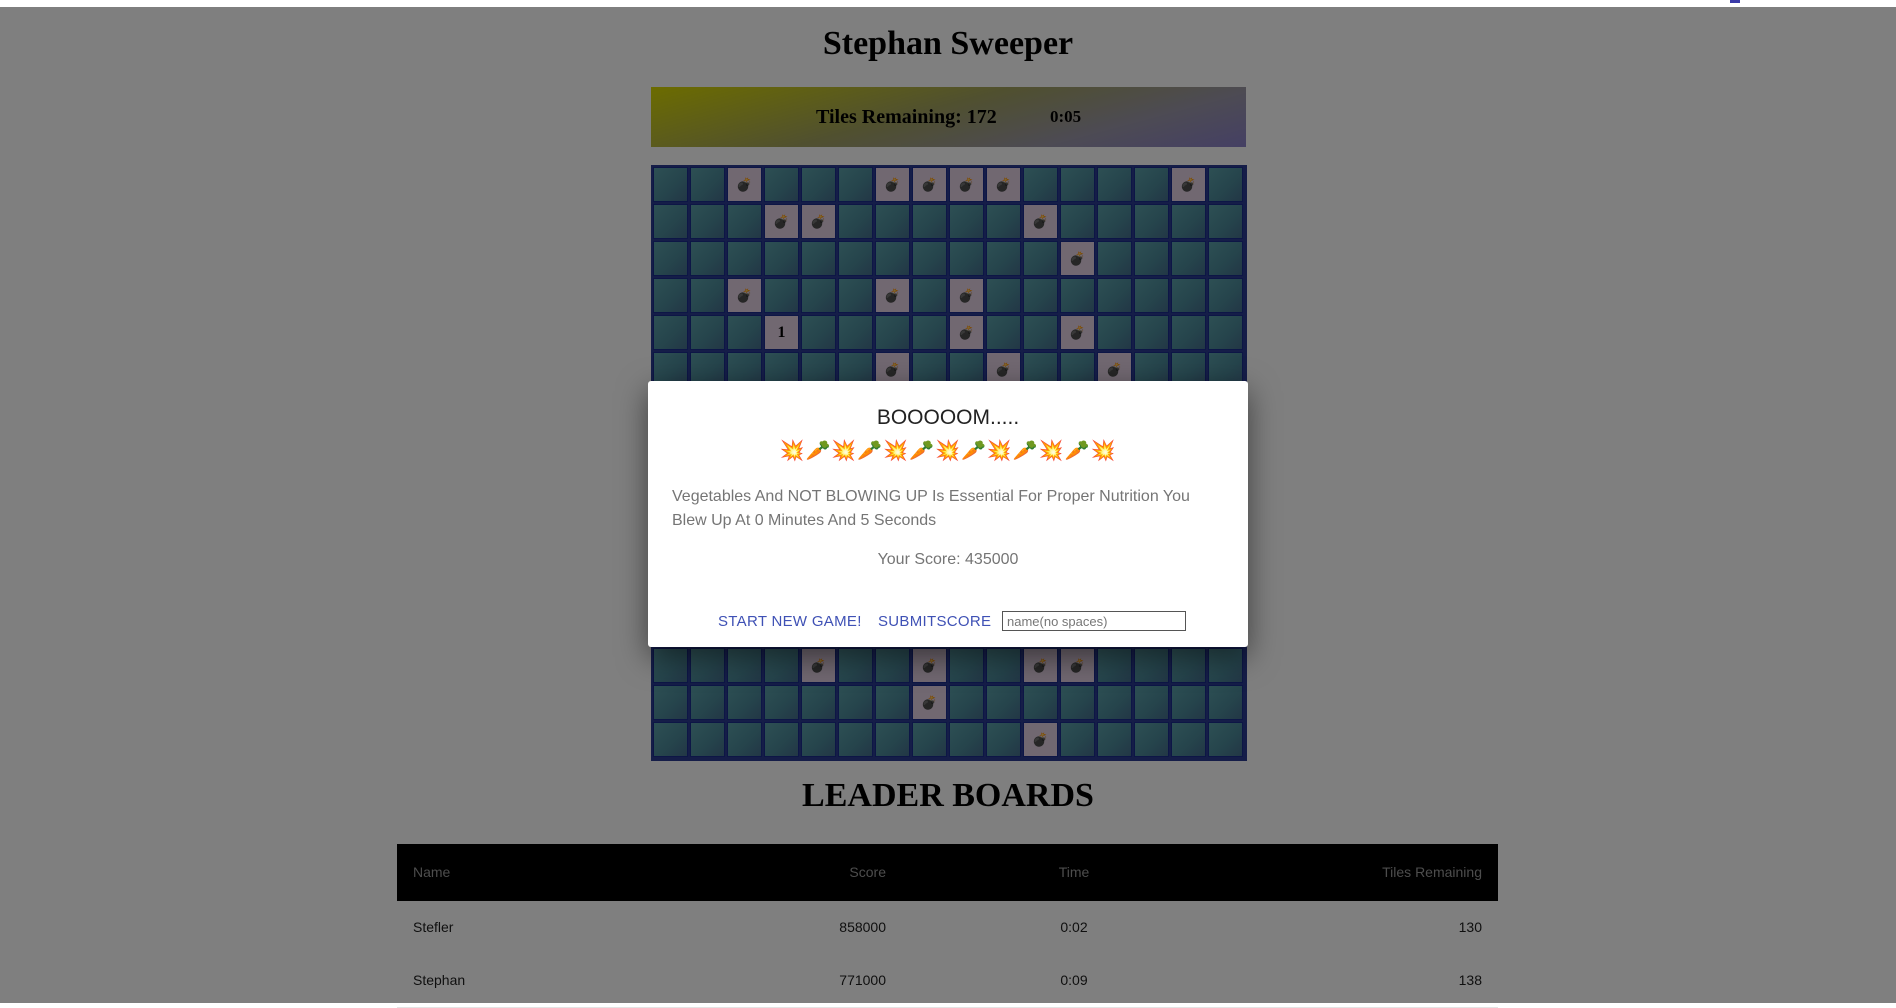  Describe the element at coordinates (790, 621) in the screenshot. I see `start-new-game-button: START NEW GAME!` at that location.